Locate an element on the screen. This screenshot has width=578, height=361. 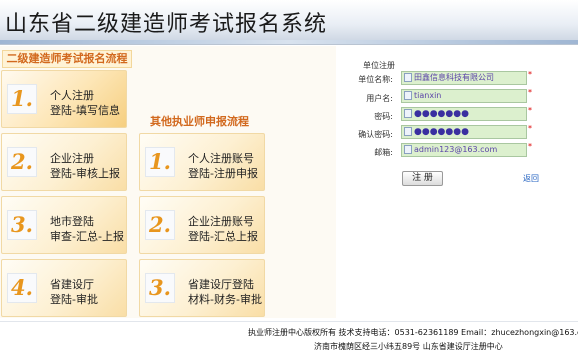
step-title: 企业注册账号 is located at coordinates (221, 221).